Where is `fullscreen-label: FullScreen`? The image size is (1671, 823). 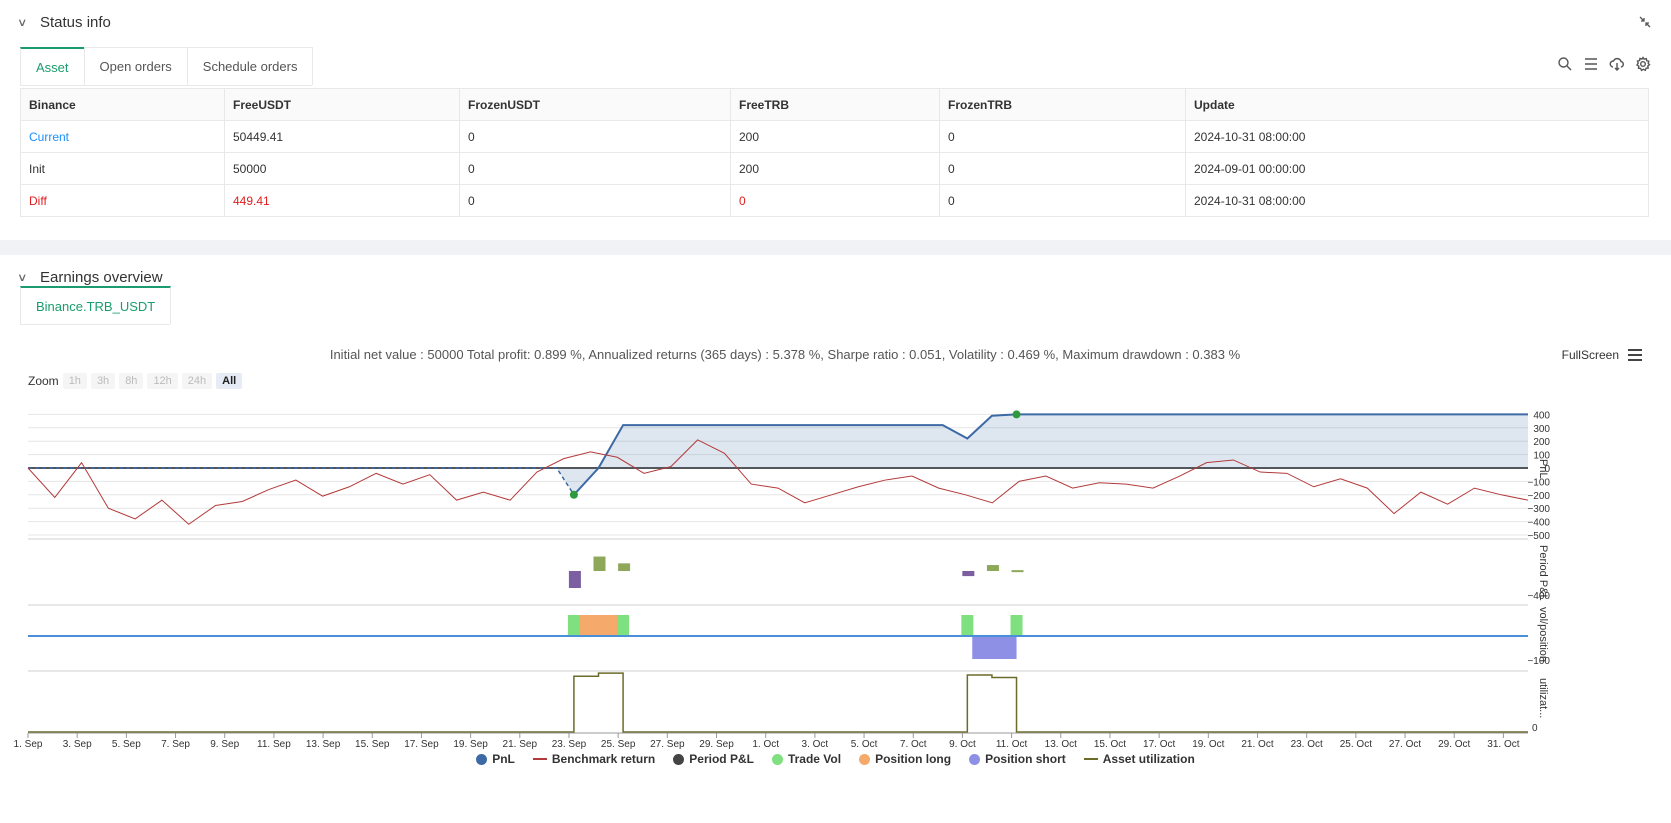 fullscreen-label: FullScreen is located at coordinates (1590, 355).